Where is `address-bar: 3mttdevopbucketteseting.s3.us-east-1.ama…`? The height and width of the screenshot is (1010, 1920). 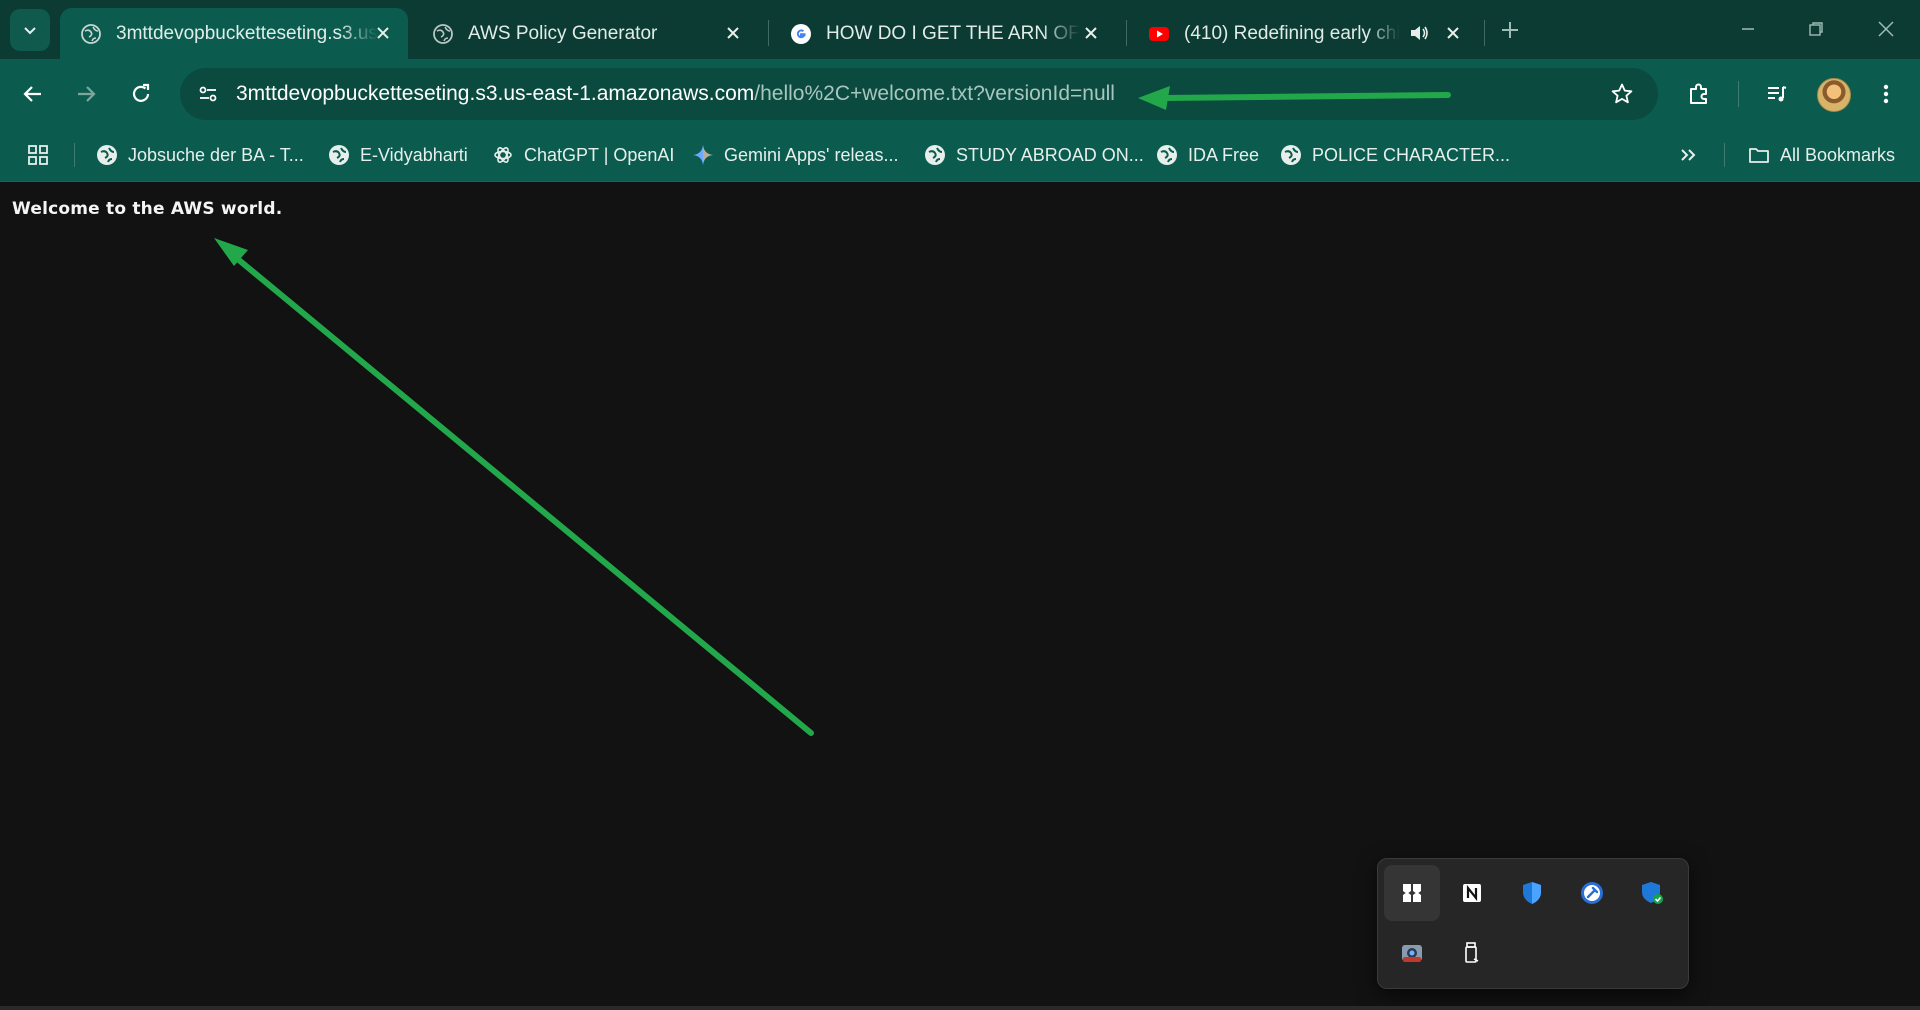
address-bar: 3mttdevopbucketteseting.s3.us-east-1.ama… is located at coordinates (919, 94).